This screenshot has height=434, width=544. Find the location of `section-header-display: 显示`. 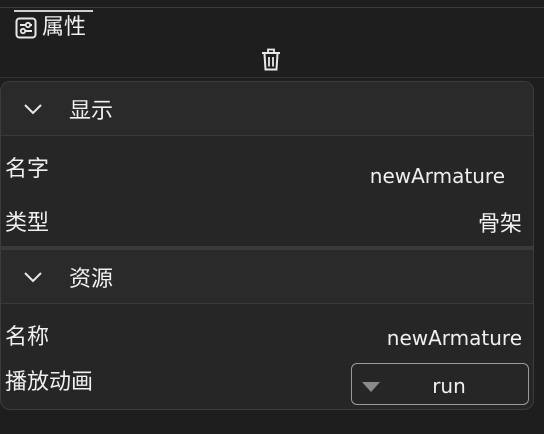

section-header-display: 显示 is located at coordinates (267, 109).